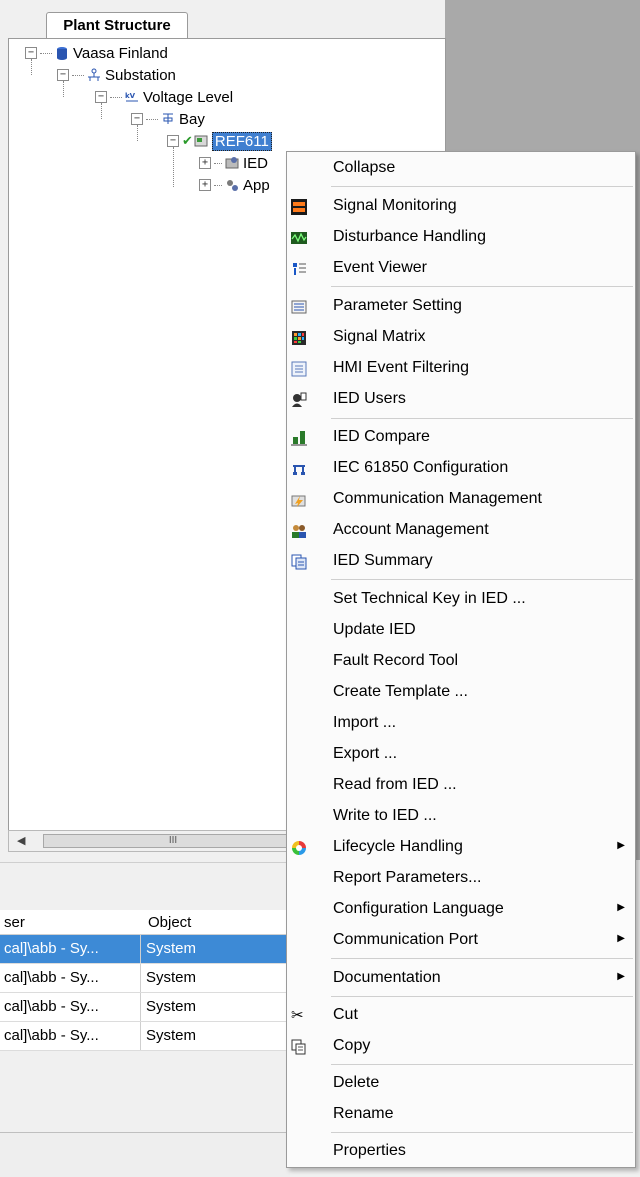 This screenshot has width=640, height=1177. Describe the element at coordinates (461, 847) in the screenshot. I see `menu-item-lifecycle-handling: Lifecycle Handling ▶` at that location.